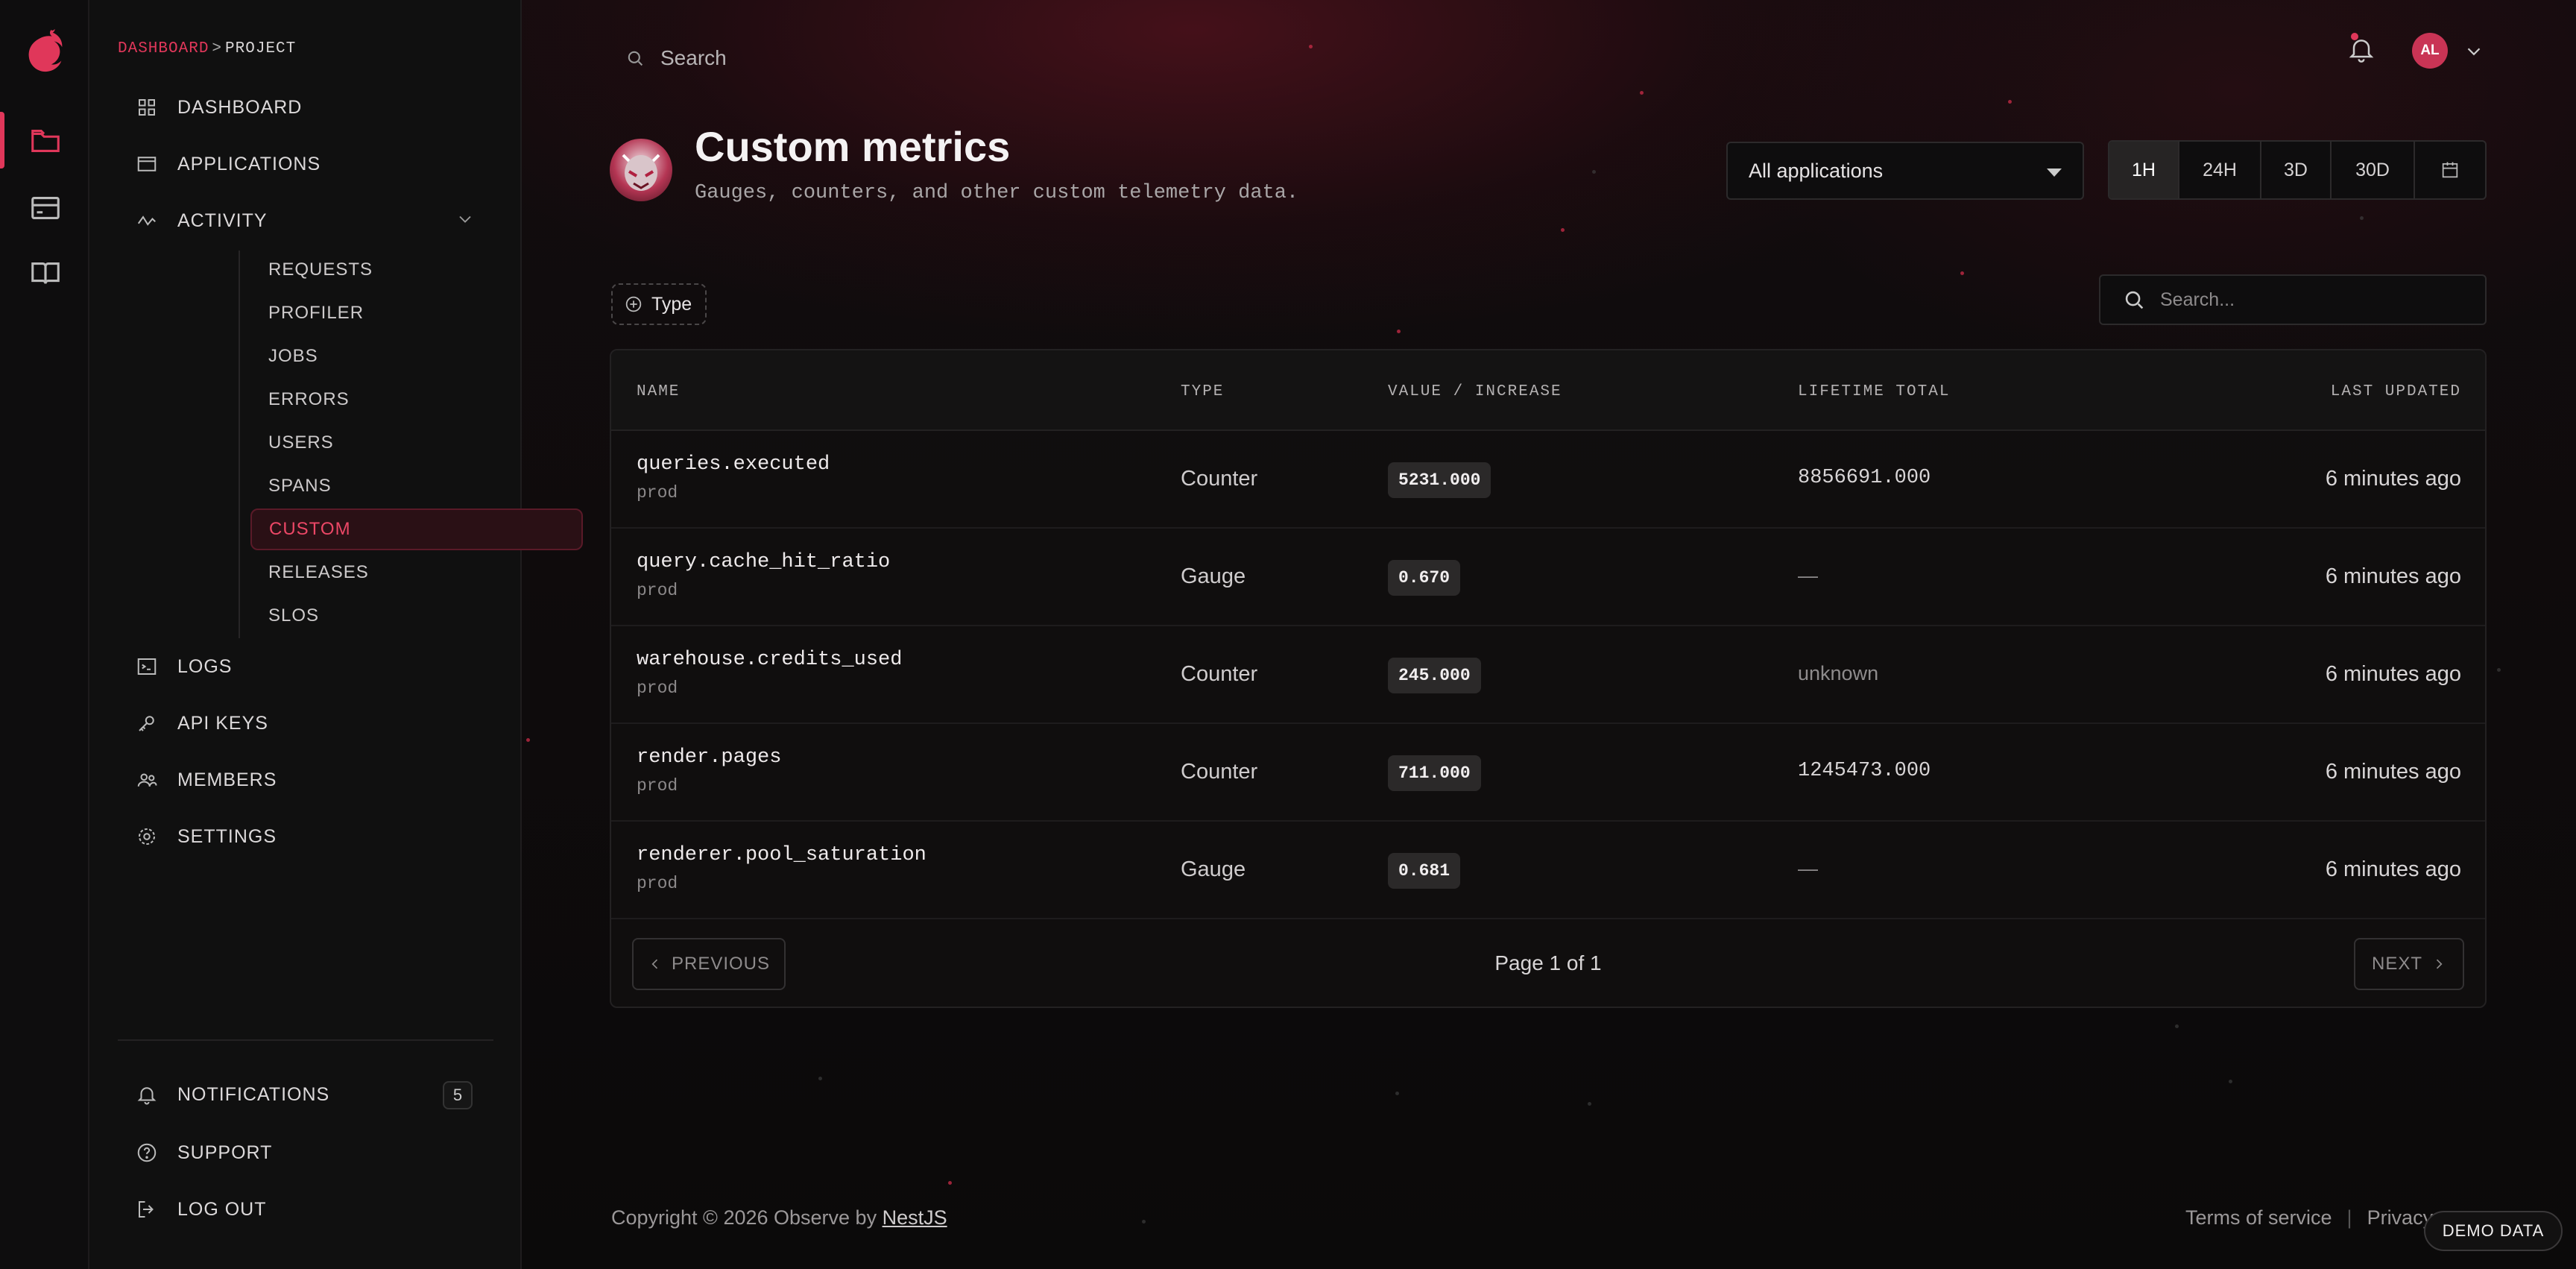  I want to click on sidebar-sub-users: USERS, so click(301, 443).